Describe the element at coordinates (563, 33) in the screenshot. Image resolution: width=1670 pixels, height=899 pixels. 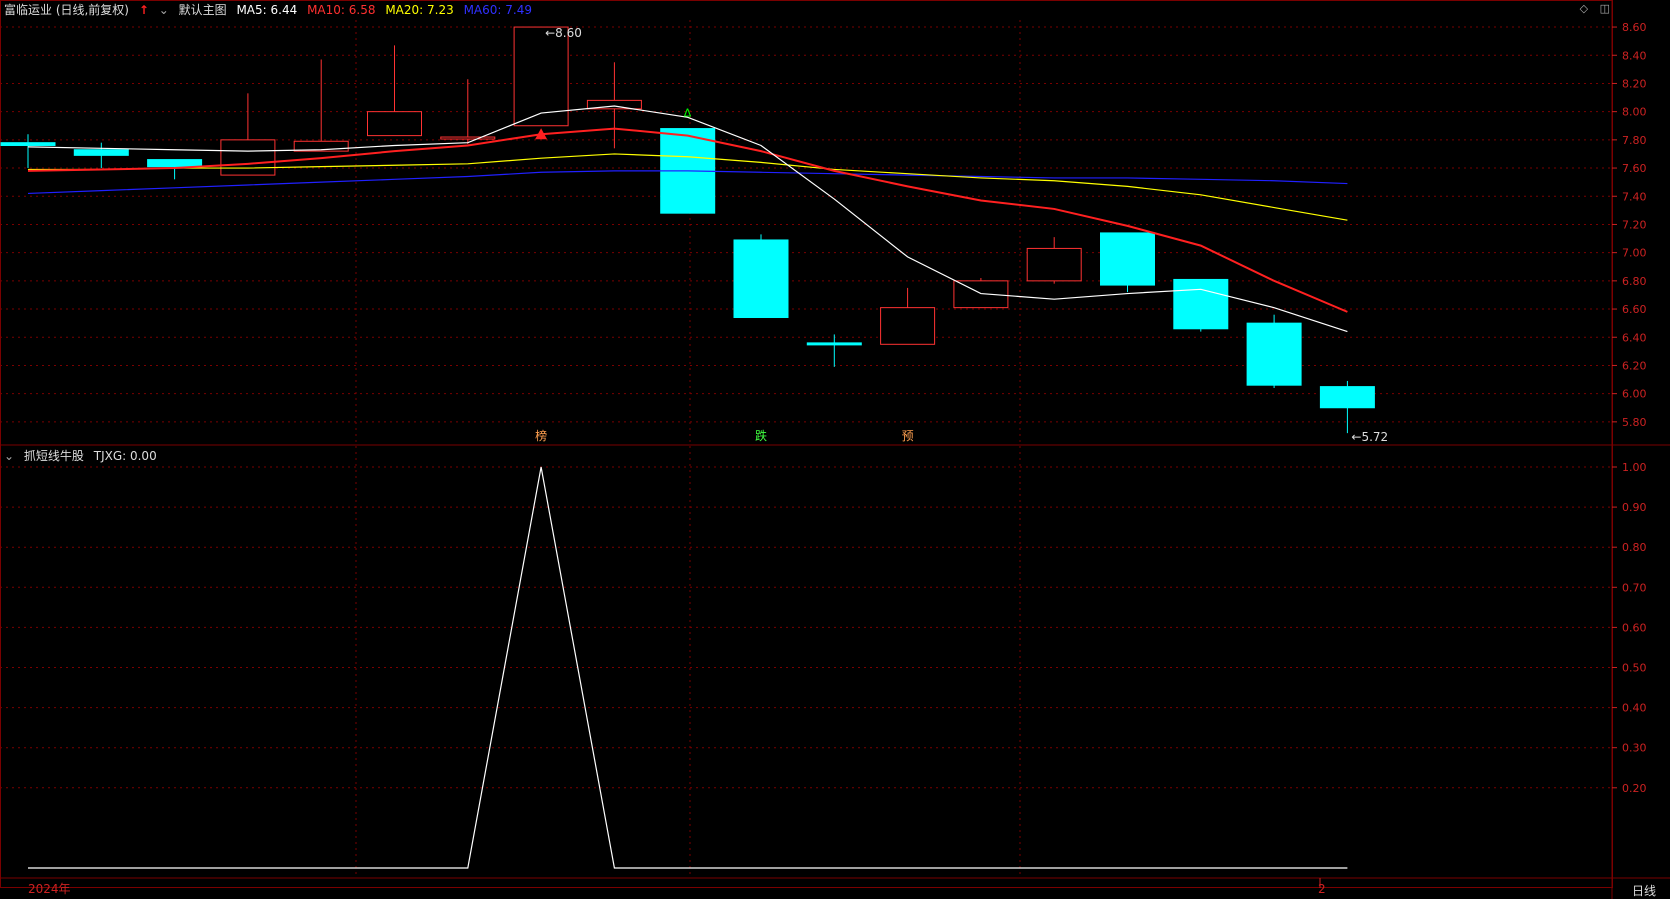
I see `price-annotation: ←8.60` at that location.